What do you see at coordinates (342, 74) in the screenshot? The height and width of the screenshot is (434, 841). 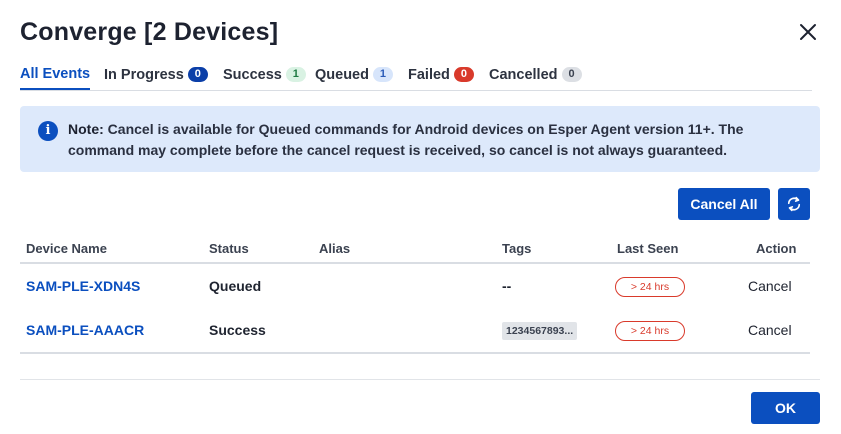 I see `tab-label: Queued` at bounding box center [342, 74].